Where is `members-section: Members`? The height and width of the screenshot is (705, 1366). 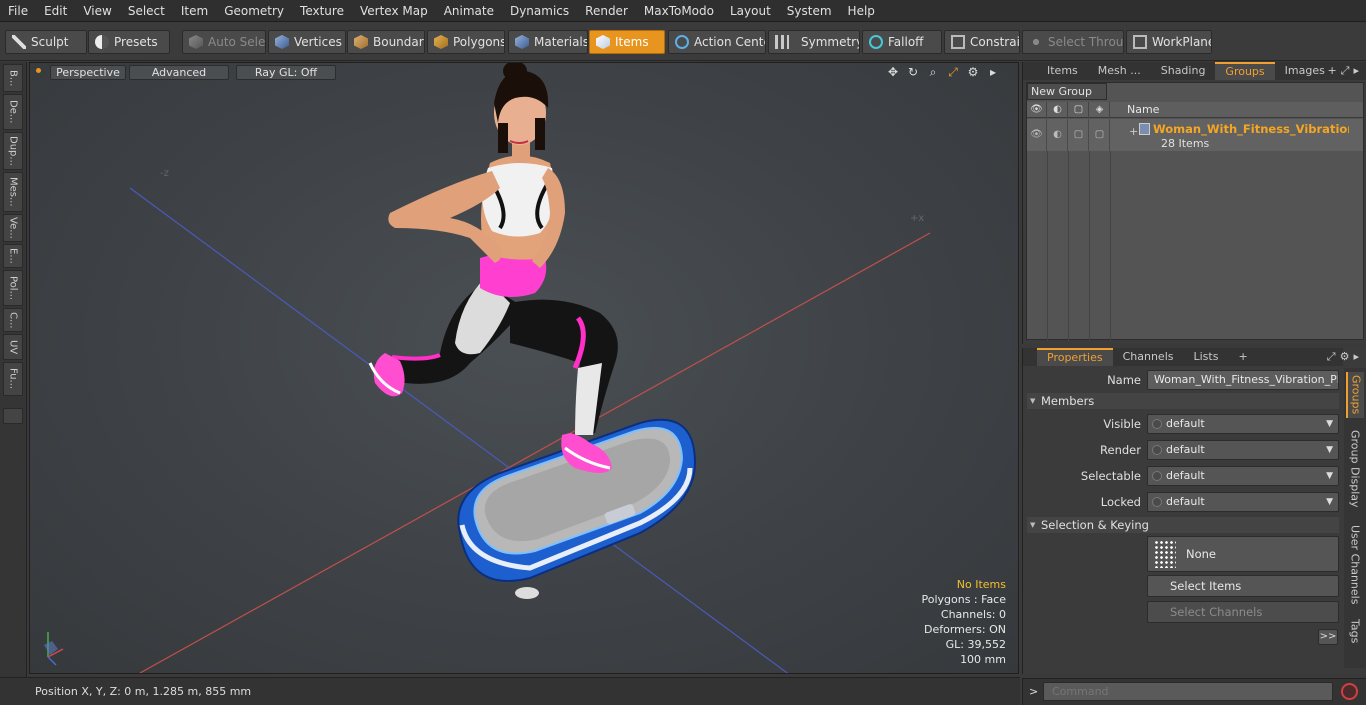 members-section: Members is located at coordinates (1183, 401).